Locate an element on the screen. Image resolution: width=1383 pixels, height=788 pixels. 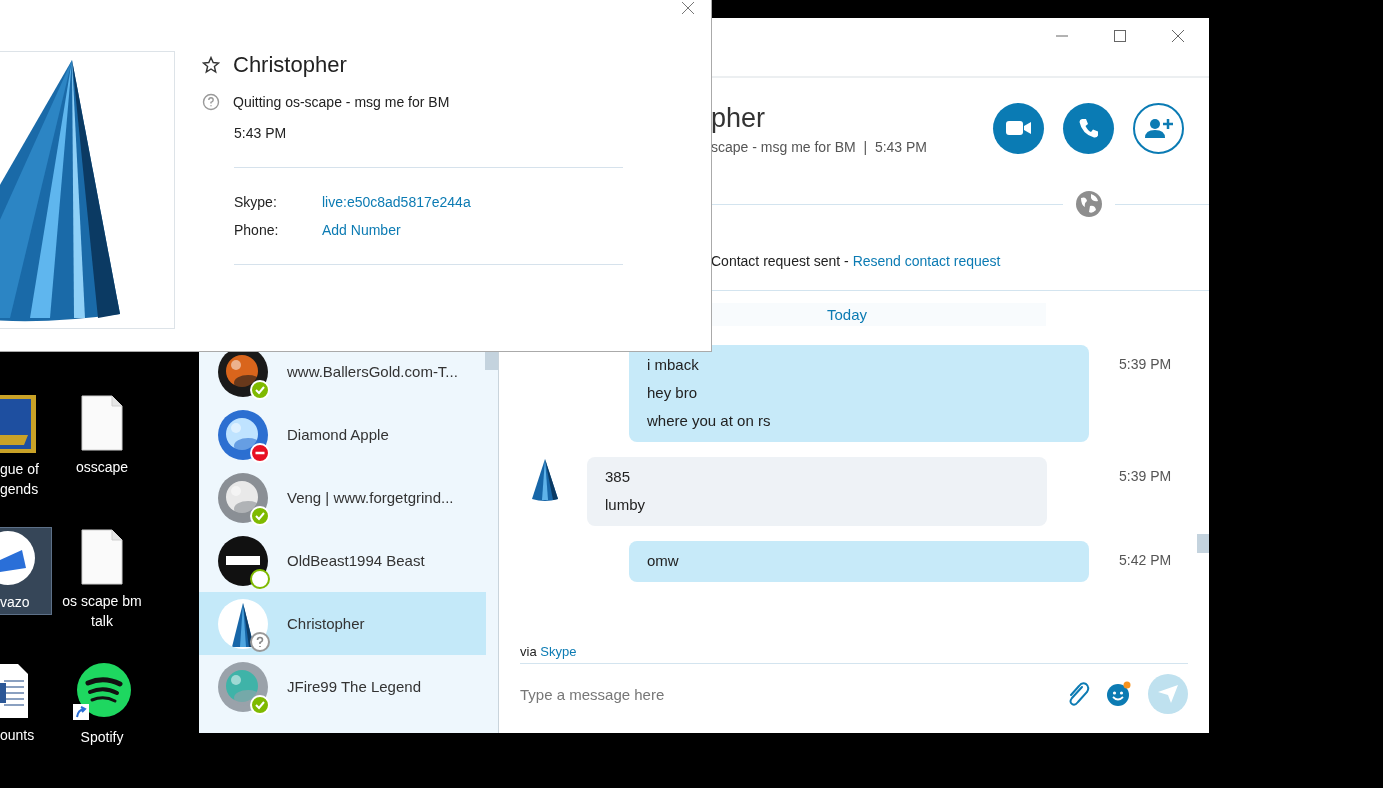
close-button is located at coordinates (688, 8).